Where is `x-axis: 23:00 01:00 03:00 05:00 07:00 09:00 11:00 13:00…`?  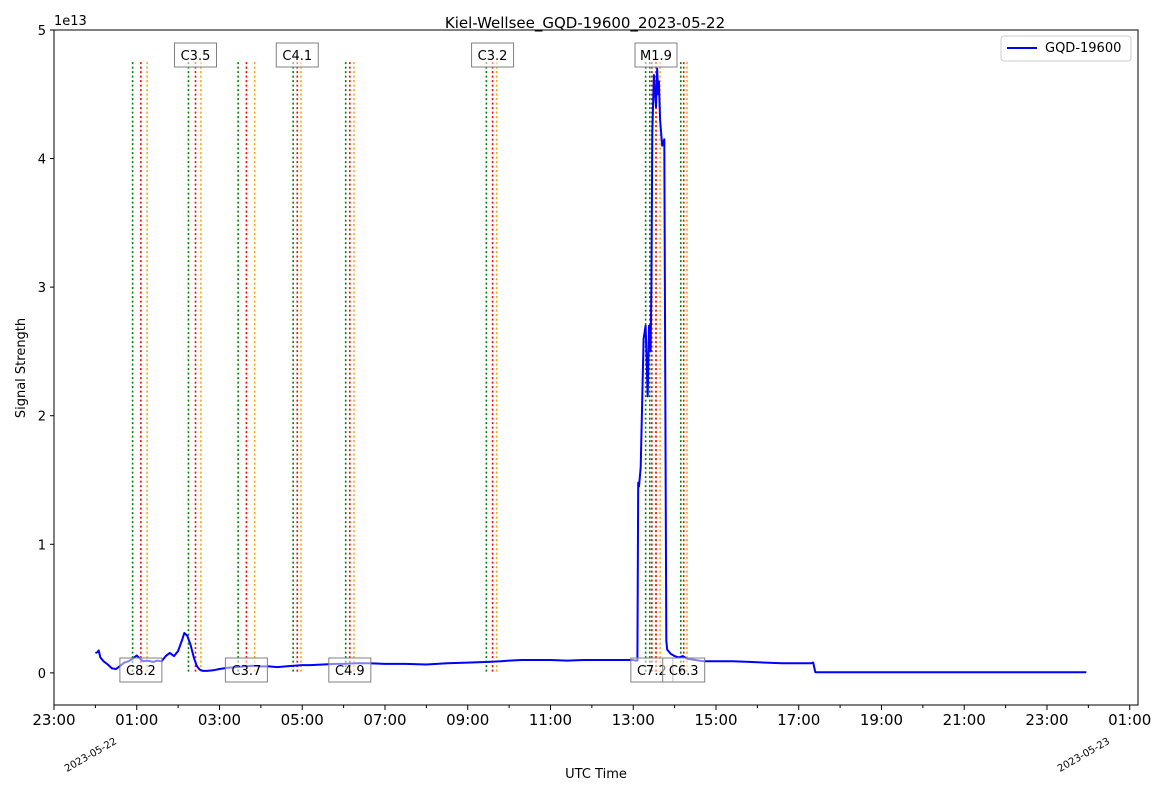
x-axis: 23:00 01:00 03:00 05:00 07:00 09:00 11:00 13:00… is located at coordinates (591, 740).